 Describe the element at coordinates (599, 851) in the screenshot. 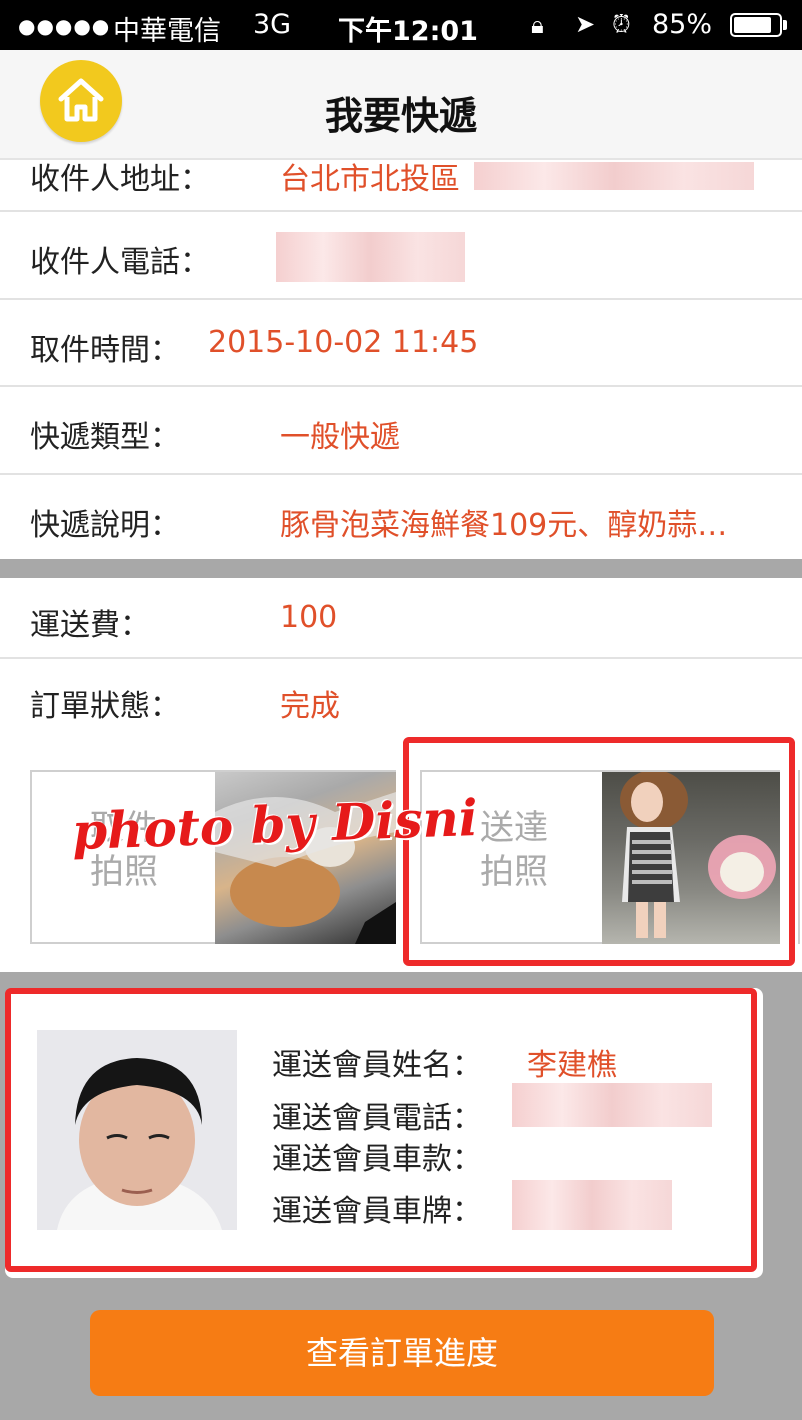

I see `delivery-photo-highlight` at that location.